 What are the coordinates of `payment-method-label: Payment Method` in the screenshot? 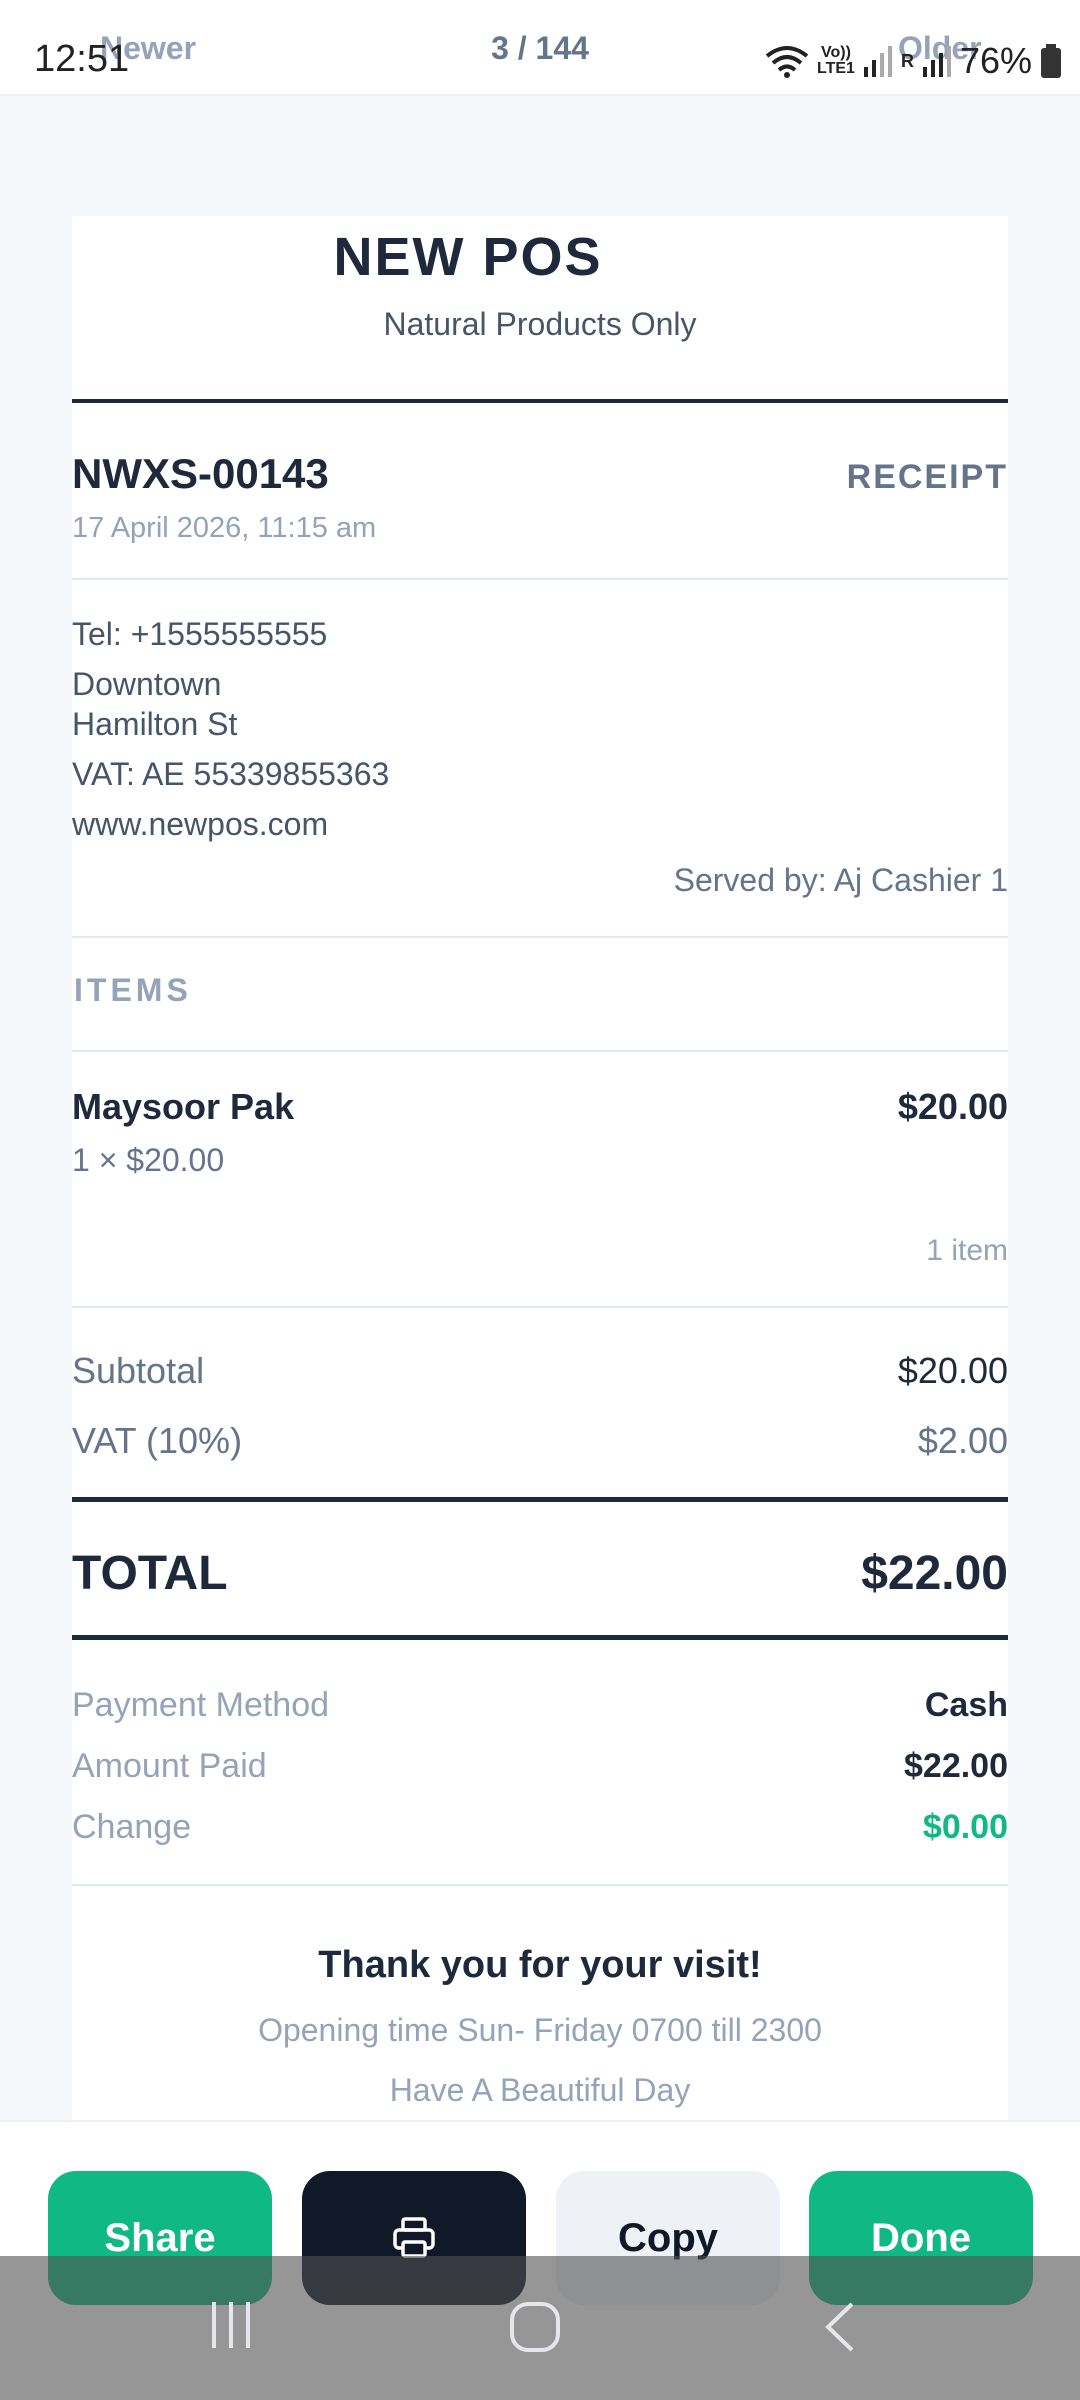 It's located at (201, 1705).